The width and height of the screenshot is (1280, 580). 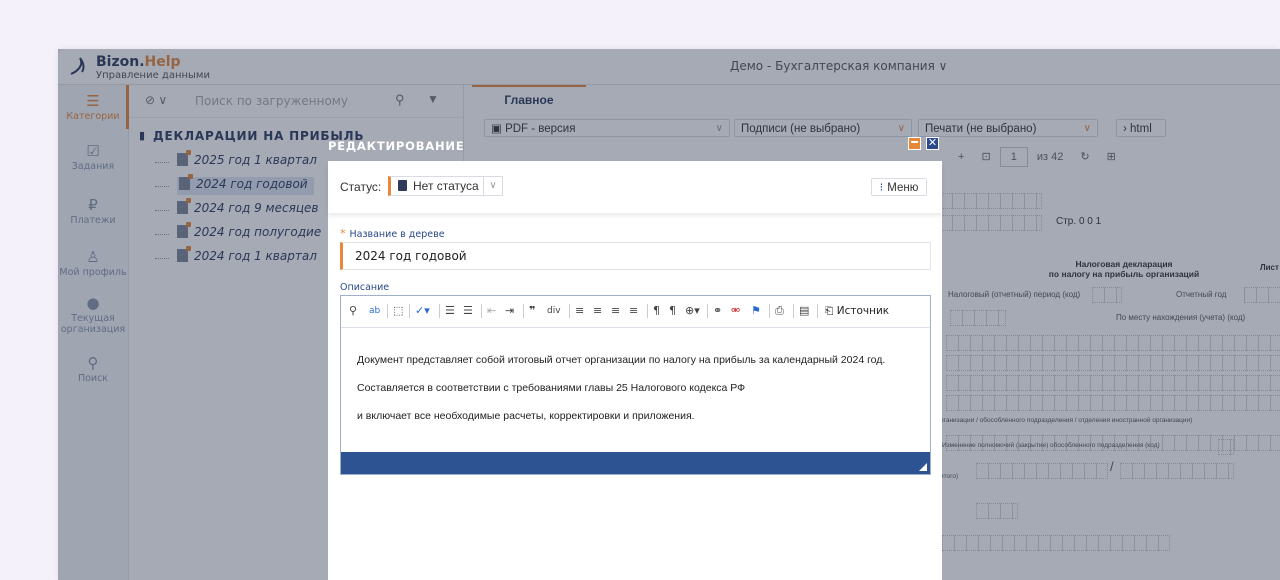 What do you see at coordinates (756, 311) in the screenshot?
I see `anchor-flag-icon: ⚑` at bounding box center [756, 311].